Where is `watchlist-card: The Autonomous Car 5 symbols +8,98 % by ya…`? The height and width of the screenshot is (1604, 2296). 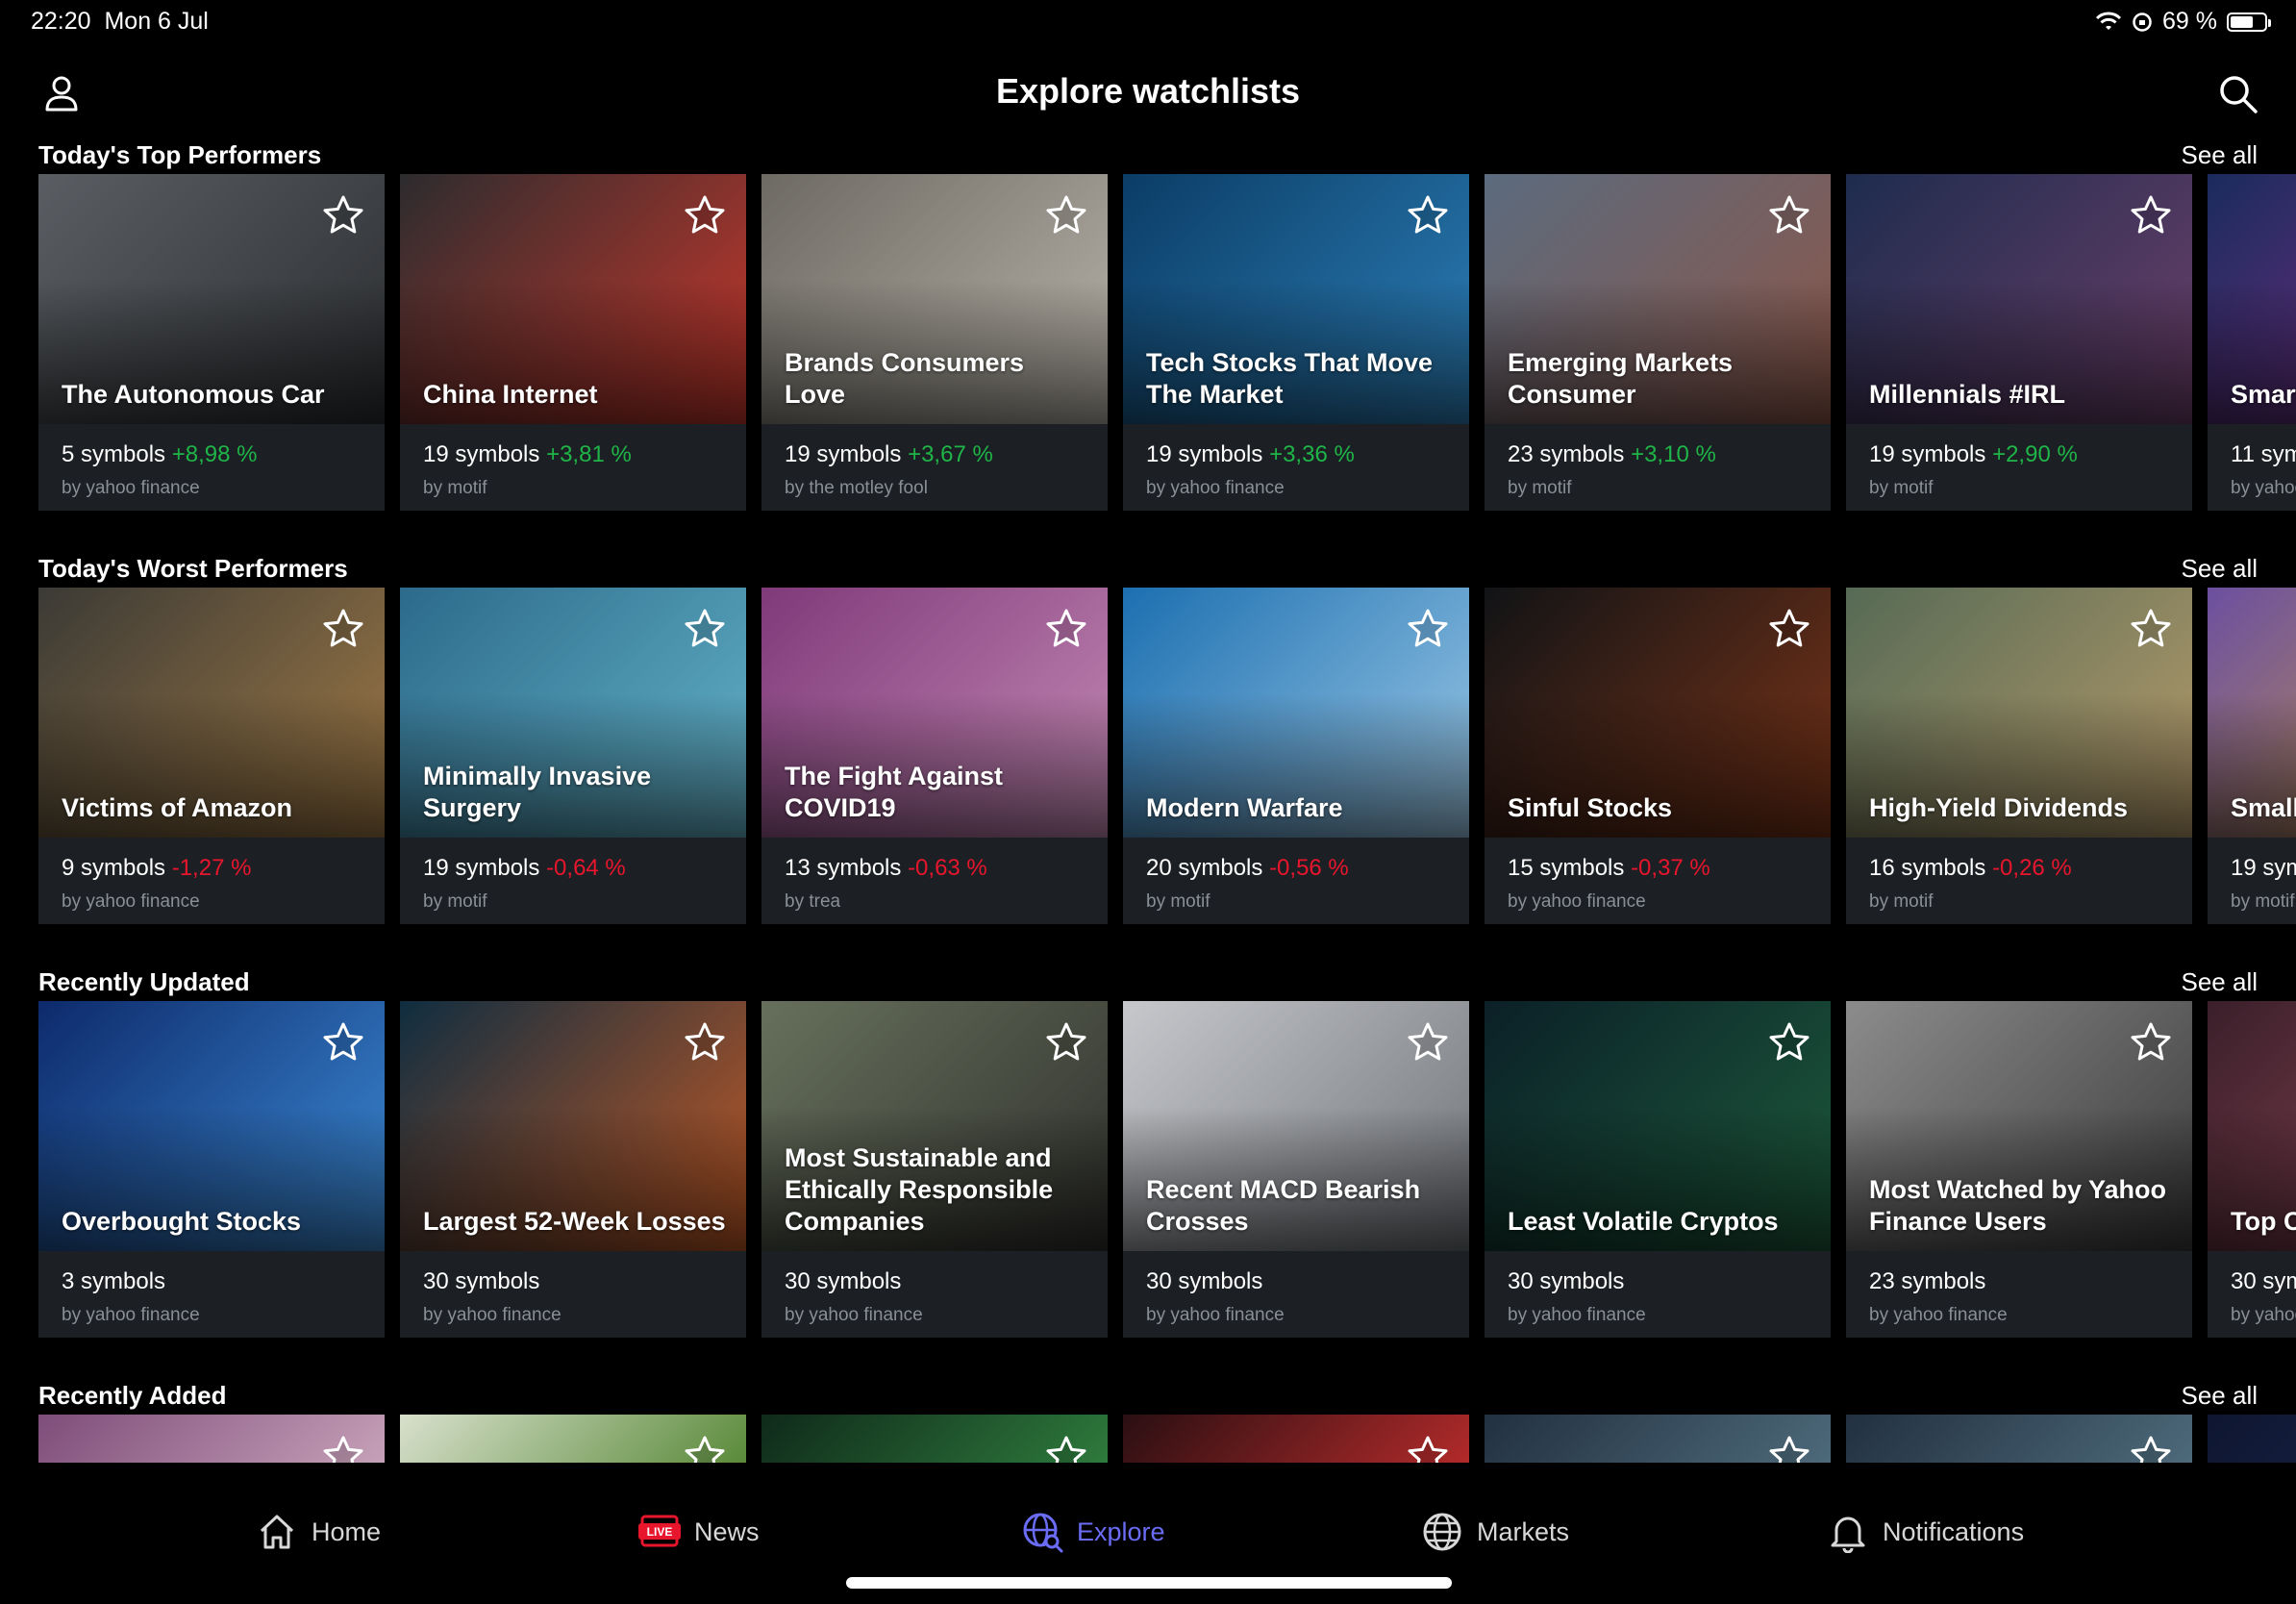
watchlist-card: The Autonomous Car 5 symbols +8,98 % by ya… is located at coordinates (211, 342).